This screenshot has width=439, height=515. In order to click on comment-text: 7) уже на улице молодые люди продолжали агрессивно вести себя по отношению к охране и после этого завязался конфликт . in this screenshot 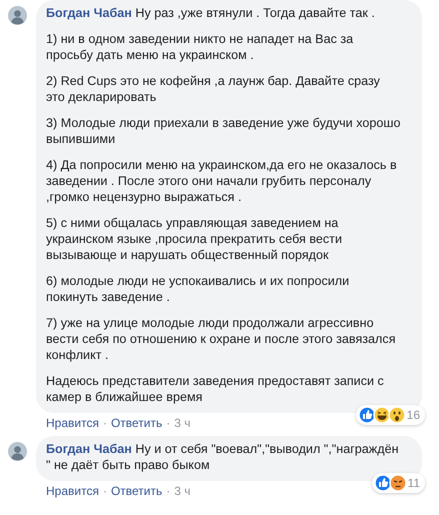, I will do `click(221, 339)`.